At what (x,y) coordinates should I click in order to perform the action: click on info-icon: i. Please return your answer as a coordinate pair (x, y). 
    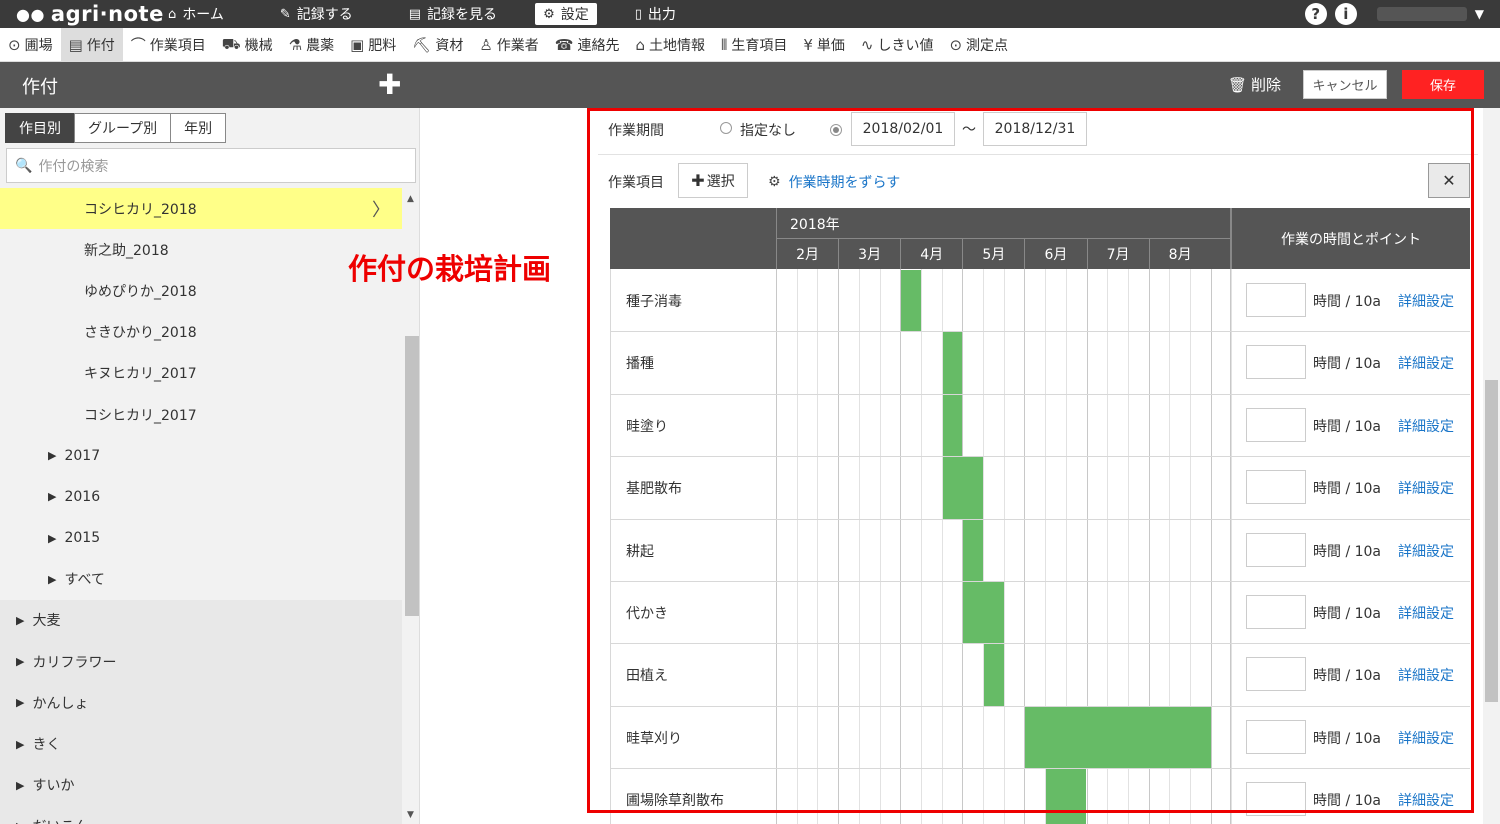
    Looking at the image, I should click on (1345, 14).